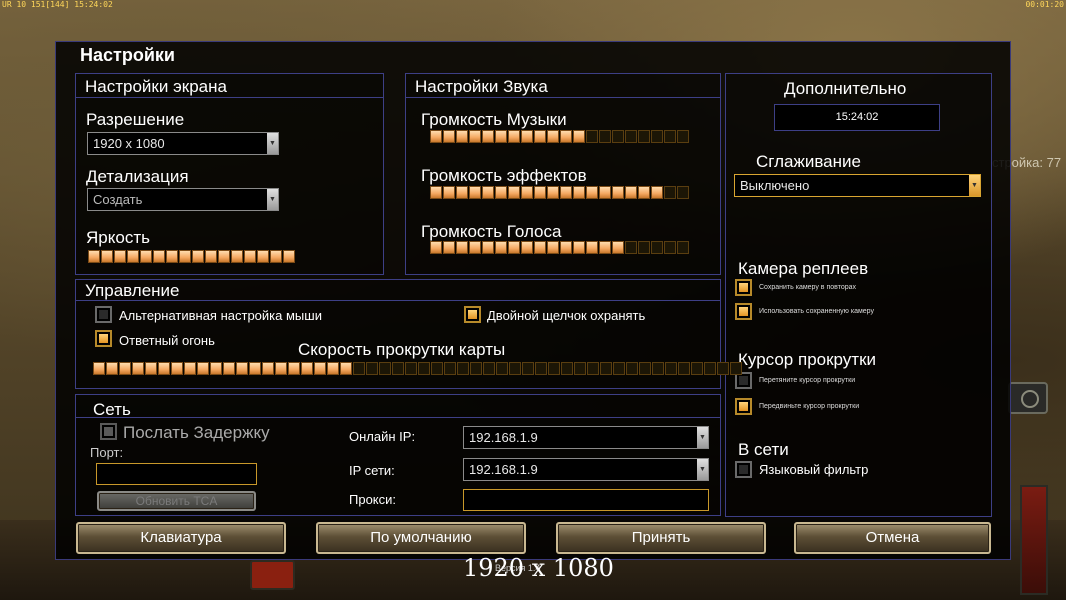  What do you see at coordinates (183, 199) in the screenshot?
I see `detail-dropdown: Создать ▼` at bounding box center [183, 199].